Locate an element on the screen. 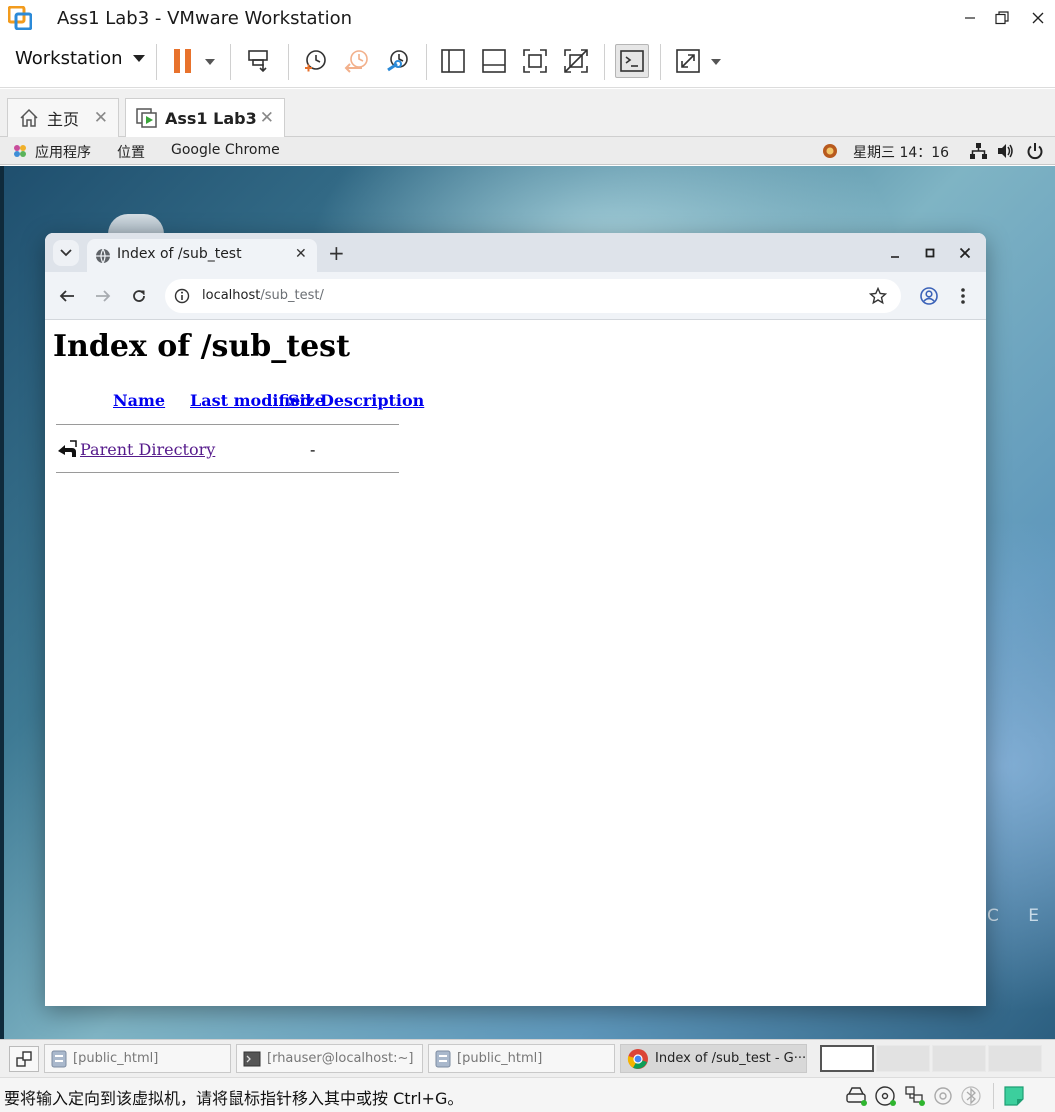  snapshot-manager-icon is located at coordinates (397, 61).